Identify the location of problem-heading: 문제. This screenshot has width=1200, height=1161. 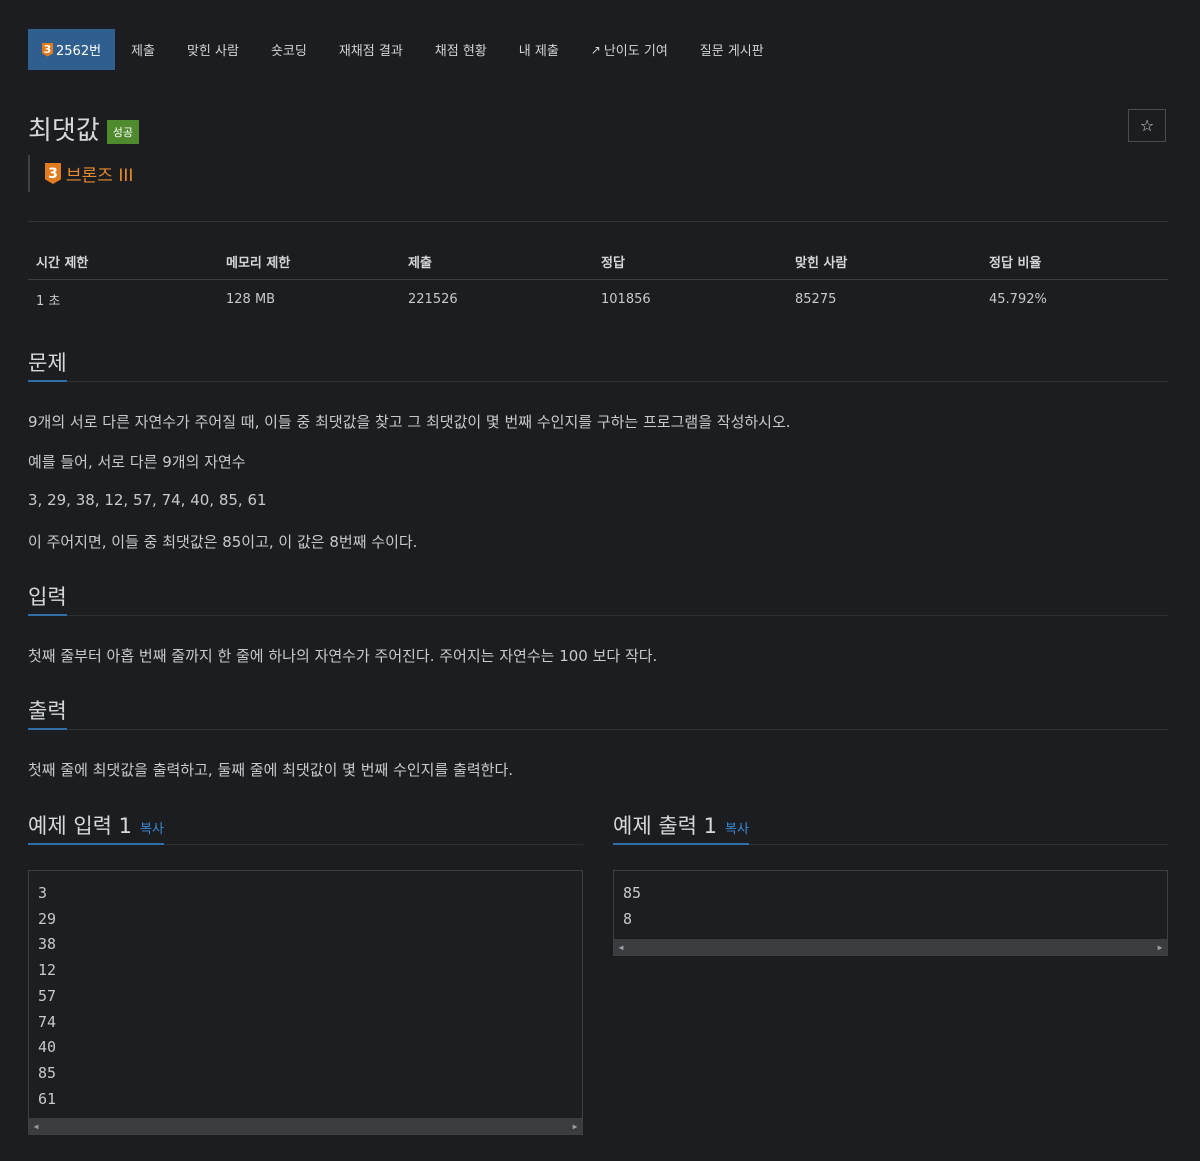
(47, 364).